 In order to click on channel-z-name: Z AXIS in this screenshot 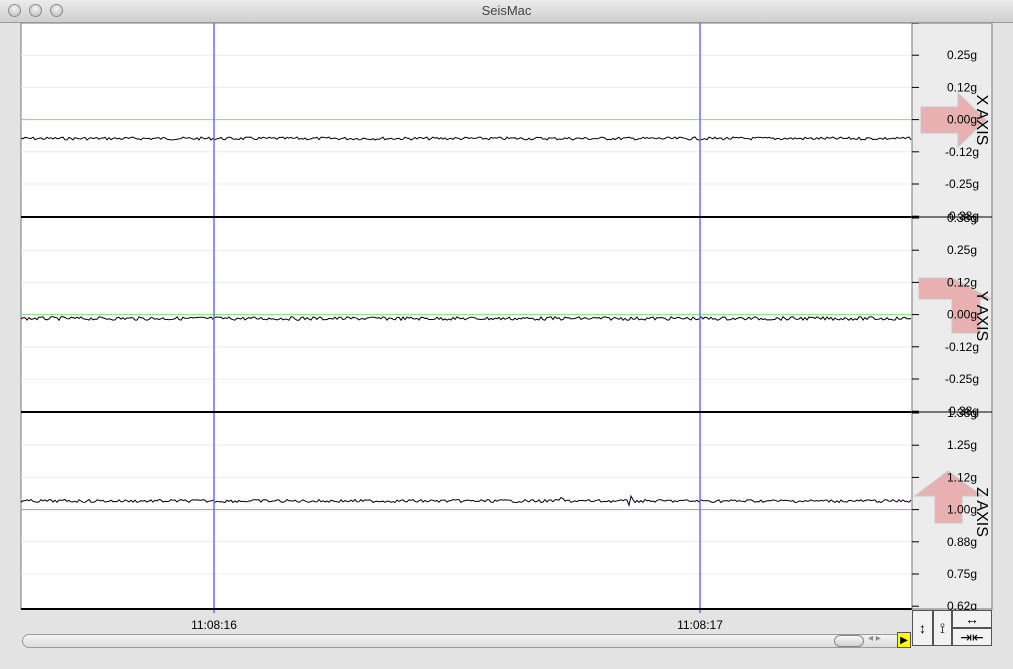, I will do `click(981, 512)`.